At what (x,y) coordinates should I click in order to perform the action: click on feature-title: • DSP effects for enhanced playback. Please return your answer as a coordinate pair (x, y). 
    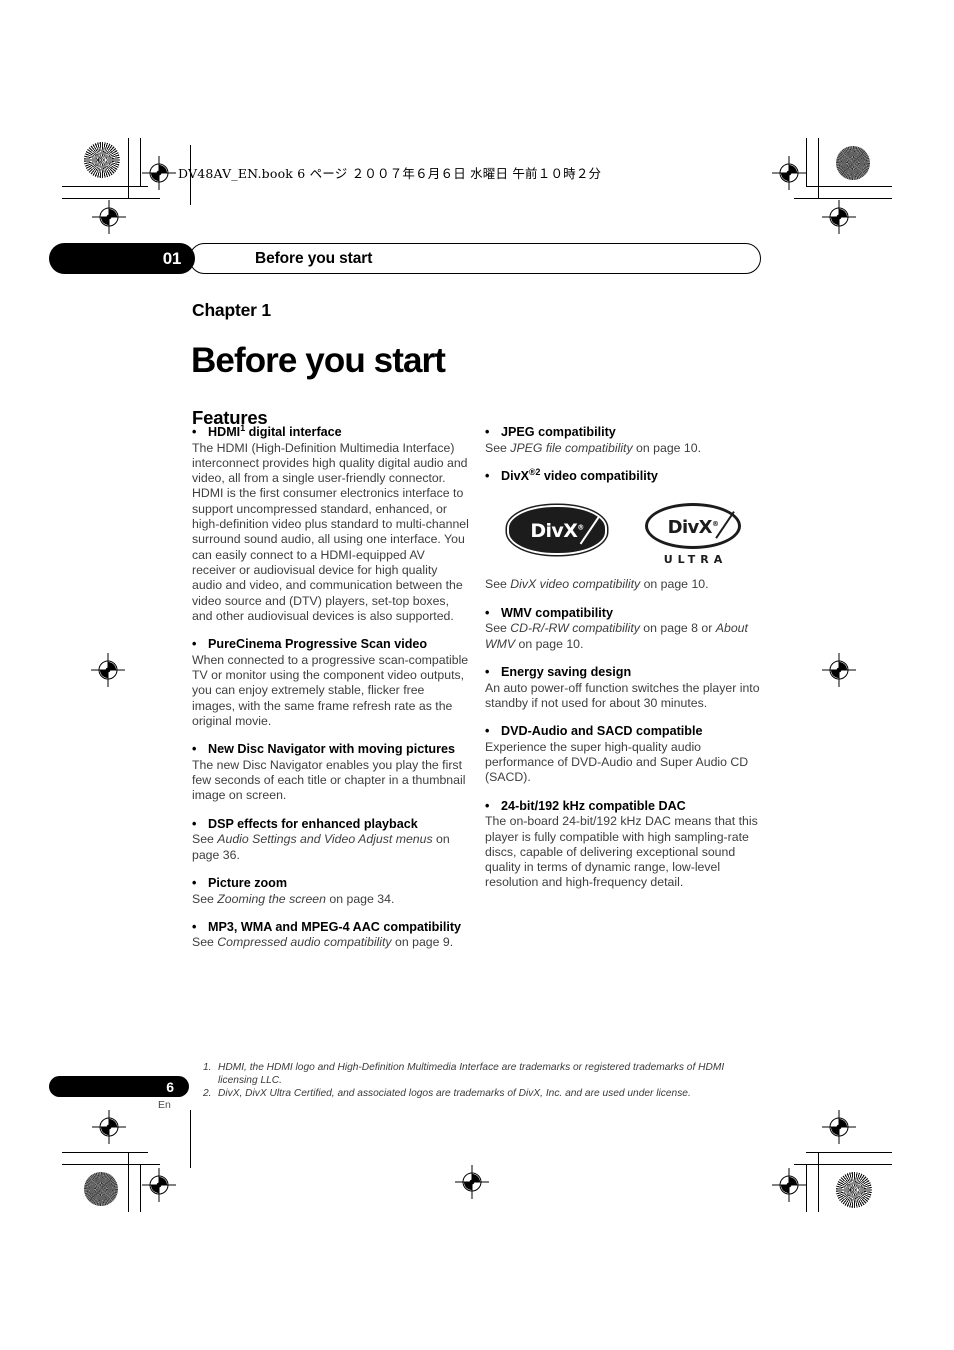
    Looking at the image, I should click on (305, 823).